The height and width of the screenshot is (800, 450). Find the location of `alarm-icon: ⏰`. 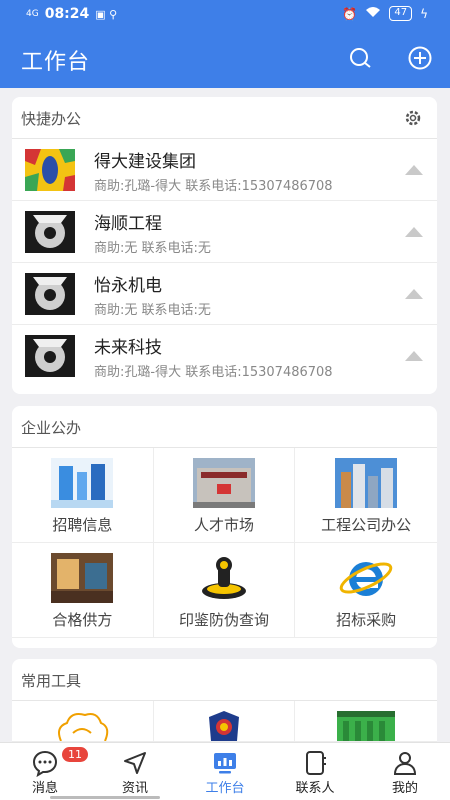

alarm-icon: ⏰ is located at coordinates (350, 13).